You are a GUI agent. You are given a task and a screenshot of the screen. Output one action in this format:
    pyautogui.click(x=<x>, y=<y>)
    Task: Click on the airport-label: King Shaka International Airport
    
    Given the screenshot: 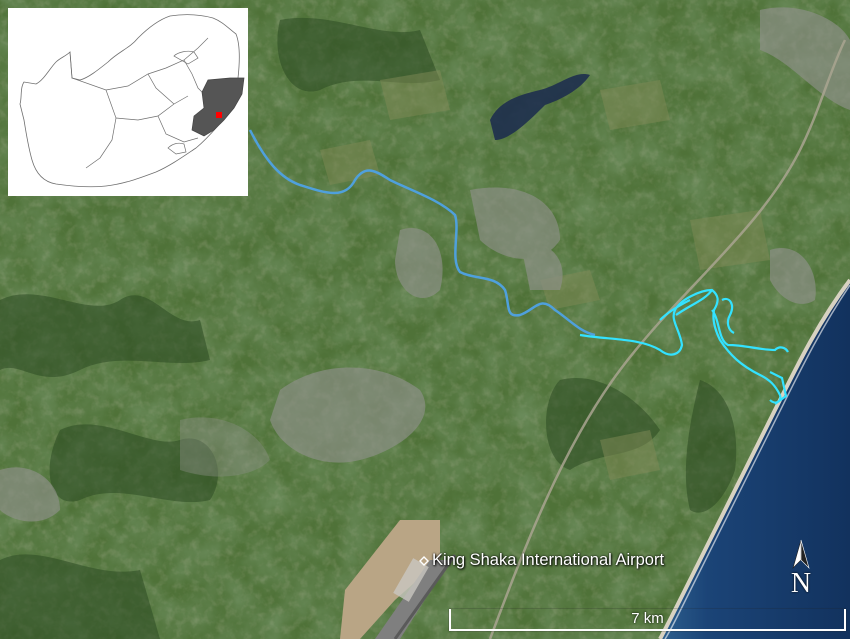 What is the action you would take?
    pyautogui.click(x=541, y=560)
    